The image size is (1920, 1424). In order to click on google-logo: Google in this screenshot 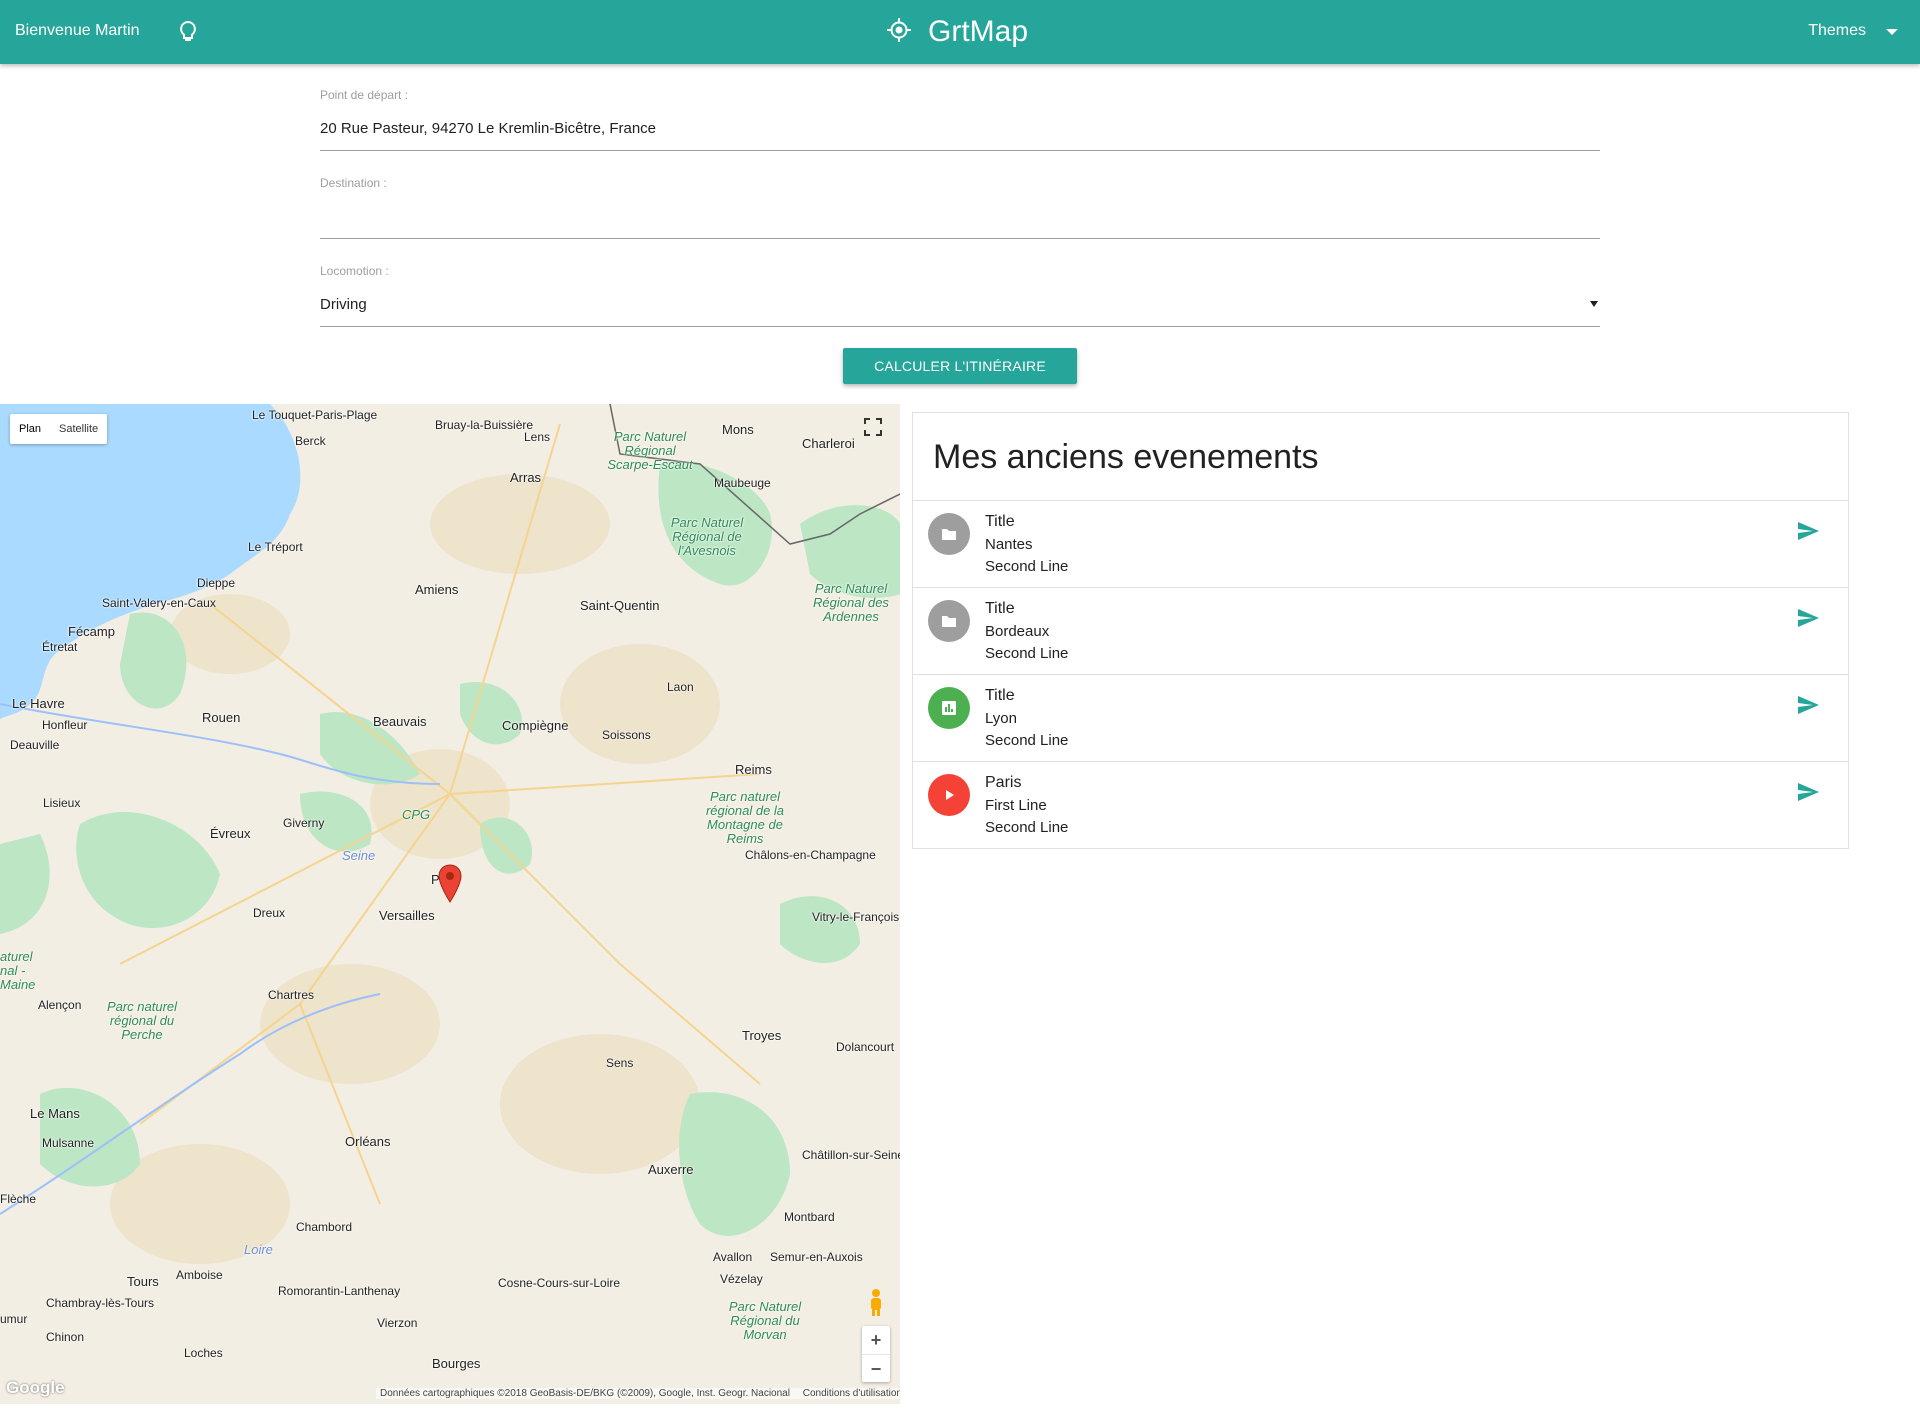, I will do `click(35, 1387)`.